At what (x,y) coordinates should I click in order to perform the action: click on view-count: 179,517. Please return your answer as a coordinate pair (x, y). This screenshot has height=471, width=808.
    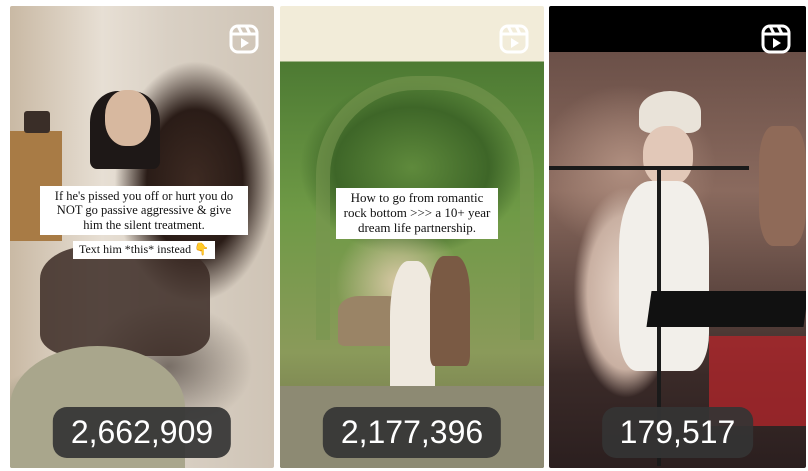
    Looking at the image, I should click on (677, 432).